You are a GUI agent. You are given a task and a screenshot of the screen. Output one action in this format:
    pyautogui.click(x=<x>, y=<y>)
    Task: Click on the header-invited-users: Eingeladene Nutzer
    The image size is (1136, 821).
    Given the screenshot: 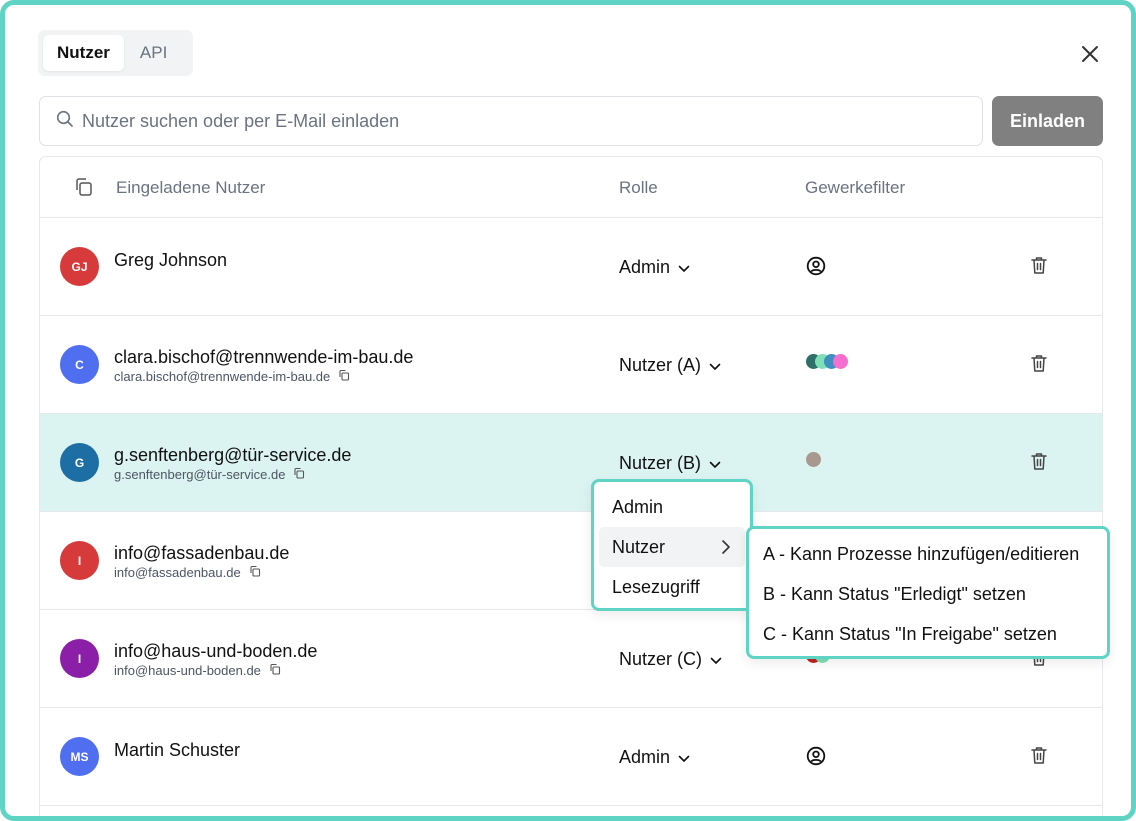 What is the action you would take?
    pyautogui.click(x=191, y=187)
    